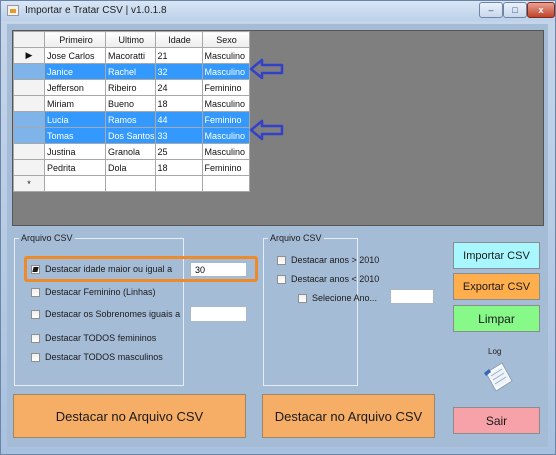  What do you see at coordinates (75, 119) in the screenshot?
I see `cell-primeiro: Lucia` at bounding box center [75, 119].